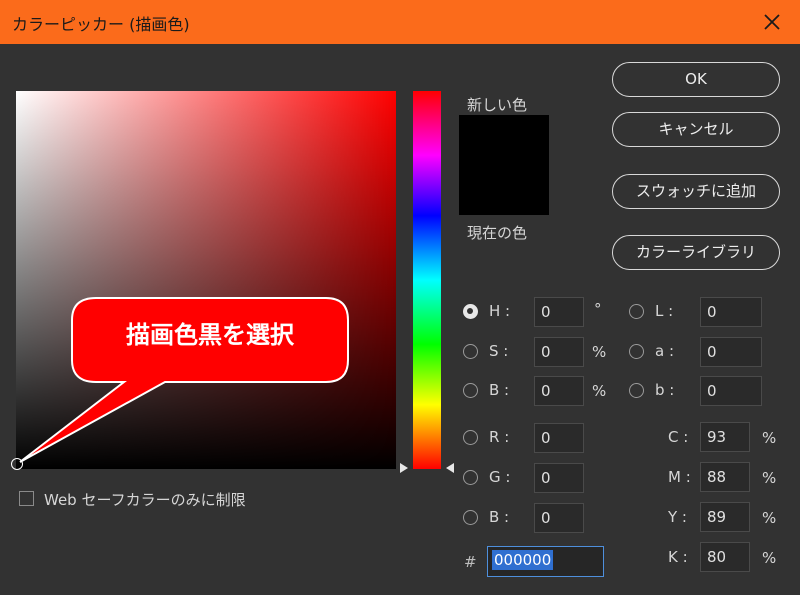 The width and height of the screenshot is (800, 595). Describe the element at coordinates (599, 352) in the screenshot. I see `saturation-unit: %` at that location.